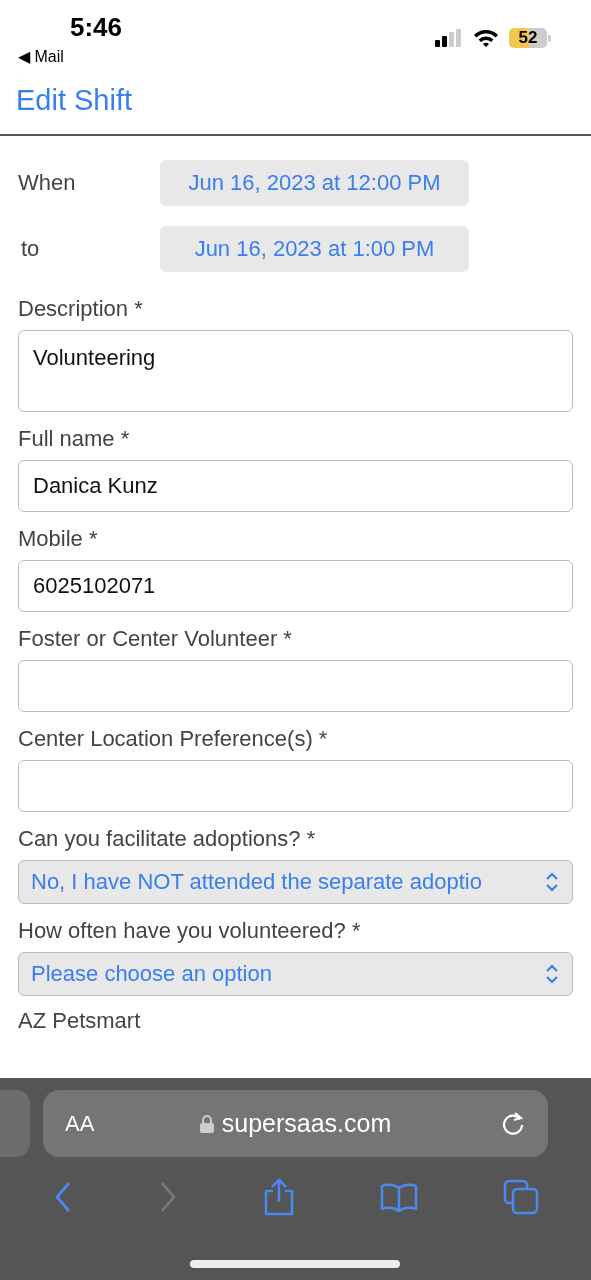 This screenshot has width=591, height=1280. Describe the element at coordinates (306, 1123) in the screenshot. I see `url-text: supersaas.com` at that location.